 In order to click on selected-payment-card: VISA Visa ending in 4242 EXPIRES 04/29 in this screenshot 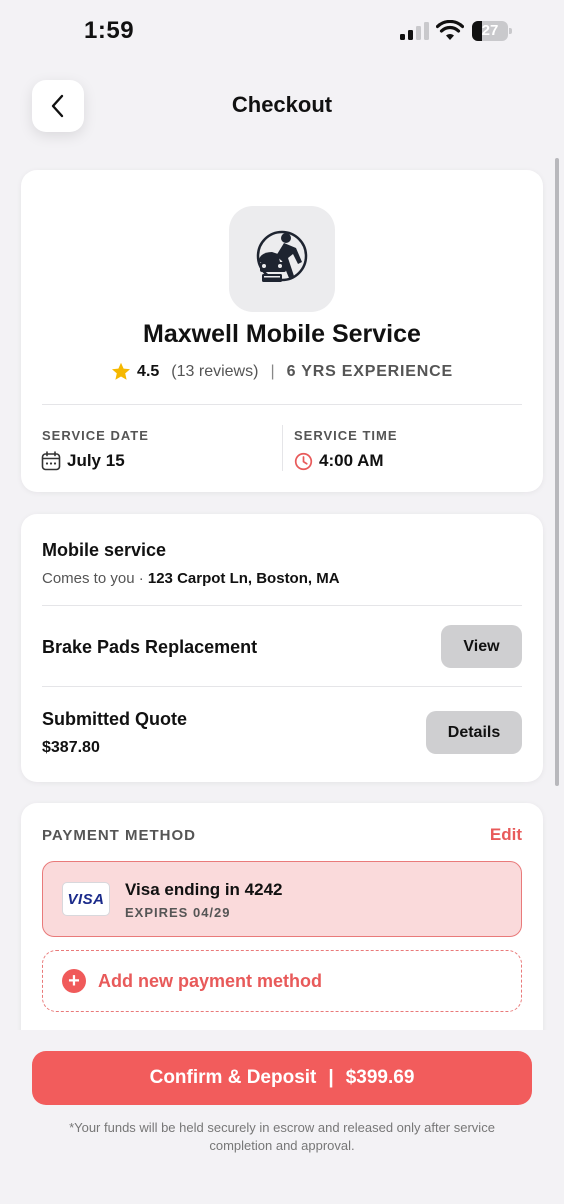, I will do `click(282, 899)`.